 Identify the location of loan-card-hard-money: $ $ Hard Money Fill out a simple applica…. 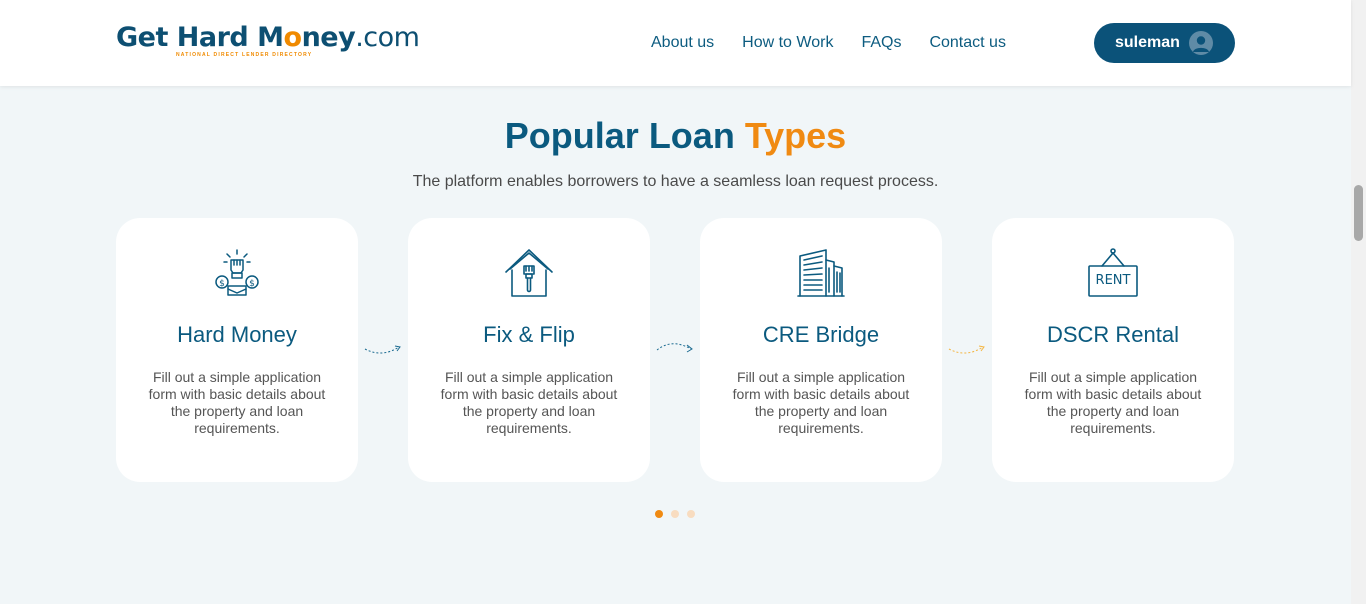
(237, 350).